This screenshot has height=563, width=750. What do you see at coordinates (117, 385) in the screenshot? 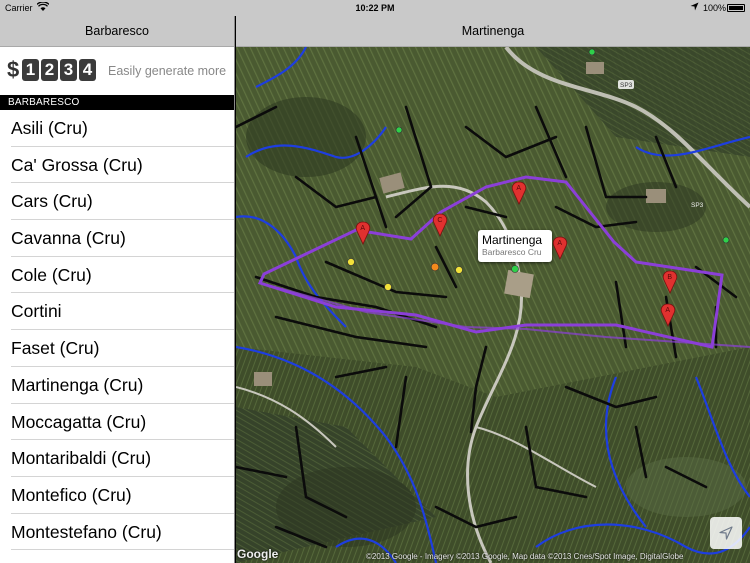
I see `list-item: Martinenga (Cru)` at bounding box center [117, 385].